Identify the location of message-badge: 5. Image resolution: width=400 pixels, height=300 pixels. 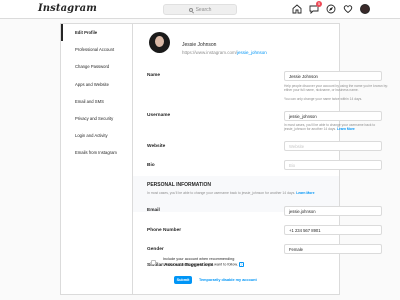
(319, 4).